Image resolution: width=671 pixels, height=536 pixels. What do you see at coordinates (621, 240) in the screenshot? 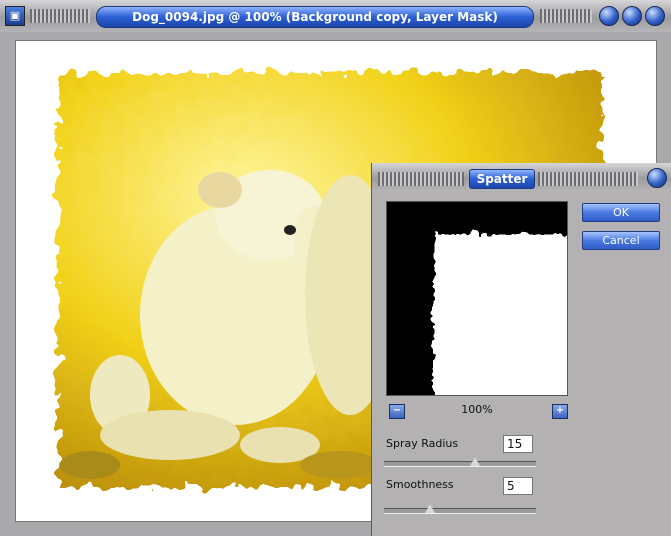
I see `cancel-button: Cancel` at bounding box center [621, 240].